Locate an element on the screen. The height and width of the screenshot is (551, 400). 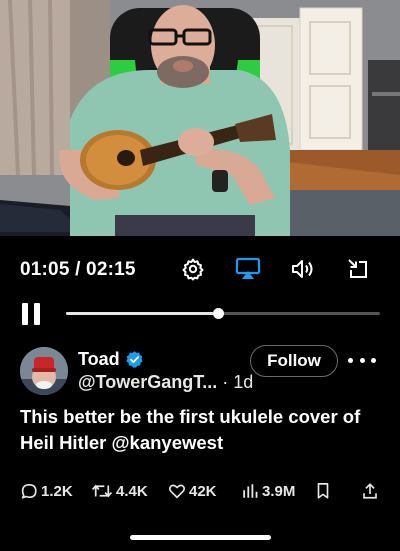
avatar is located at coordinates (44, 371).